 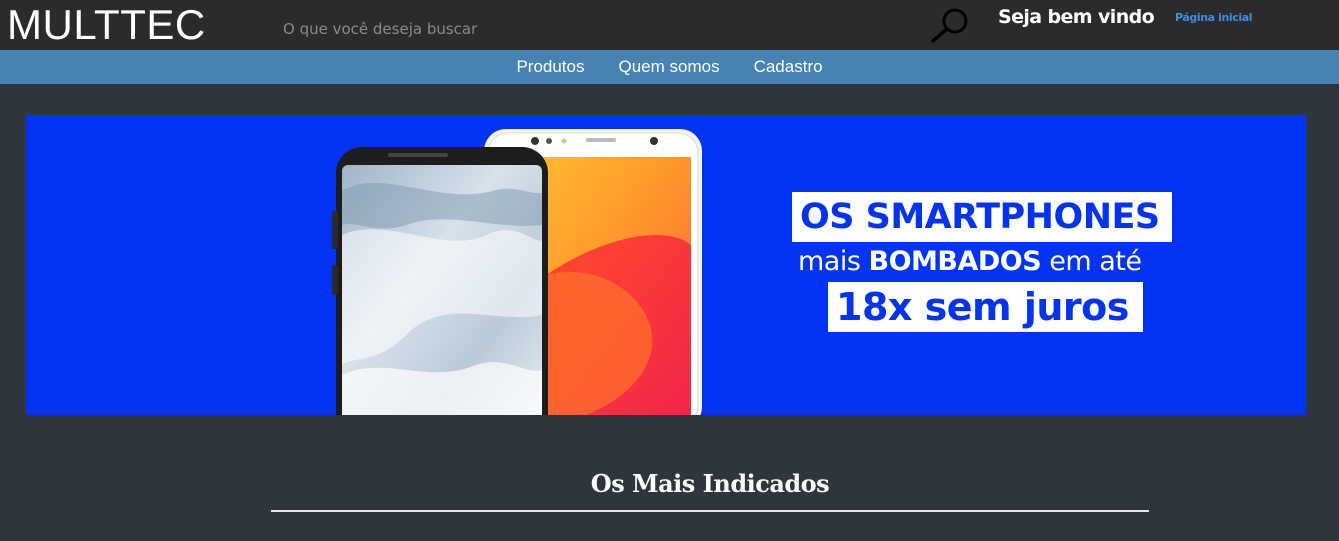 What do you see at coordinates (955, 261) in the screenshot?
I see `promo-subline-bold: BOMBADOS` at bounding box center [955, 261].